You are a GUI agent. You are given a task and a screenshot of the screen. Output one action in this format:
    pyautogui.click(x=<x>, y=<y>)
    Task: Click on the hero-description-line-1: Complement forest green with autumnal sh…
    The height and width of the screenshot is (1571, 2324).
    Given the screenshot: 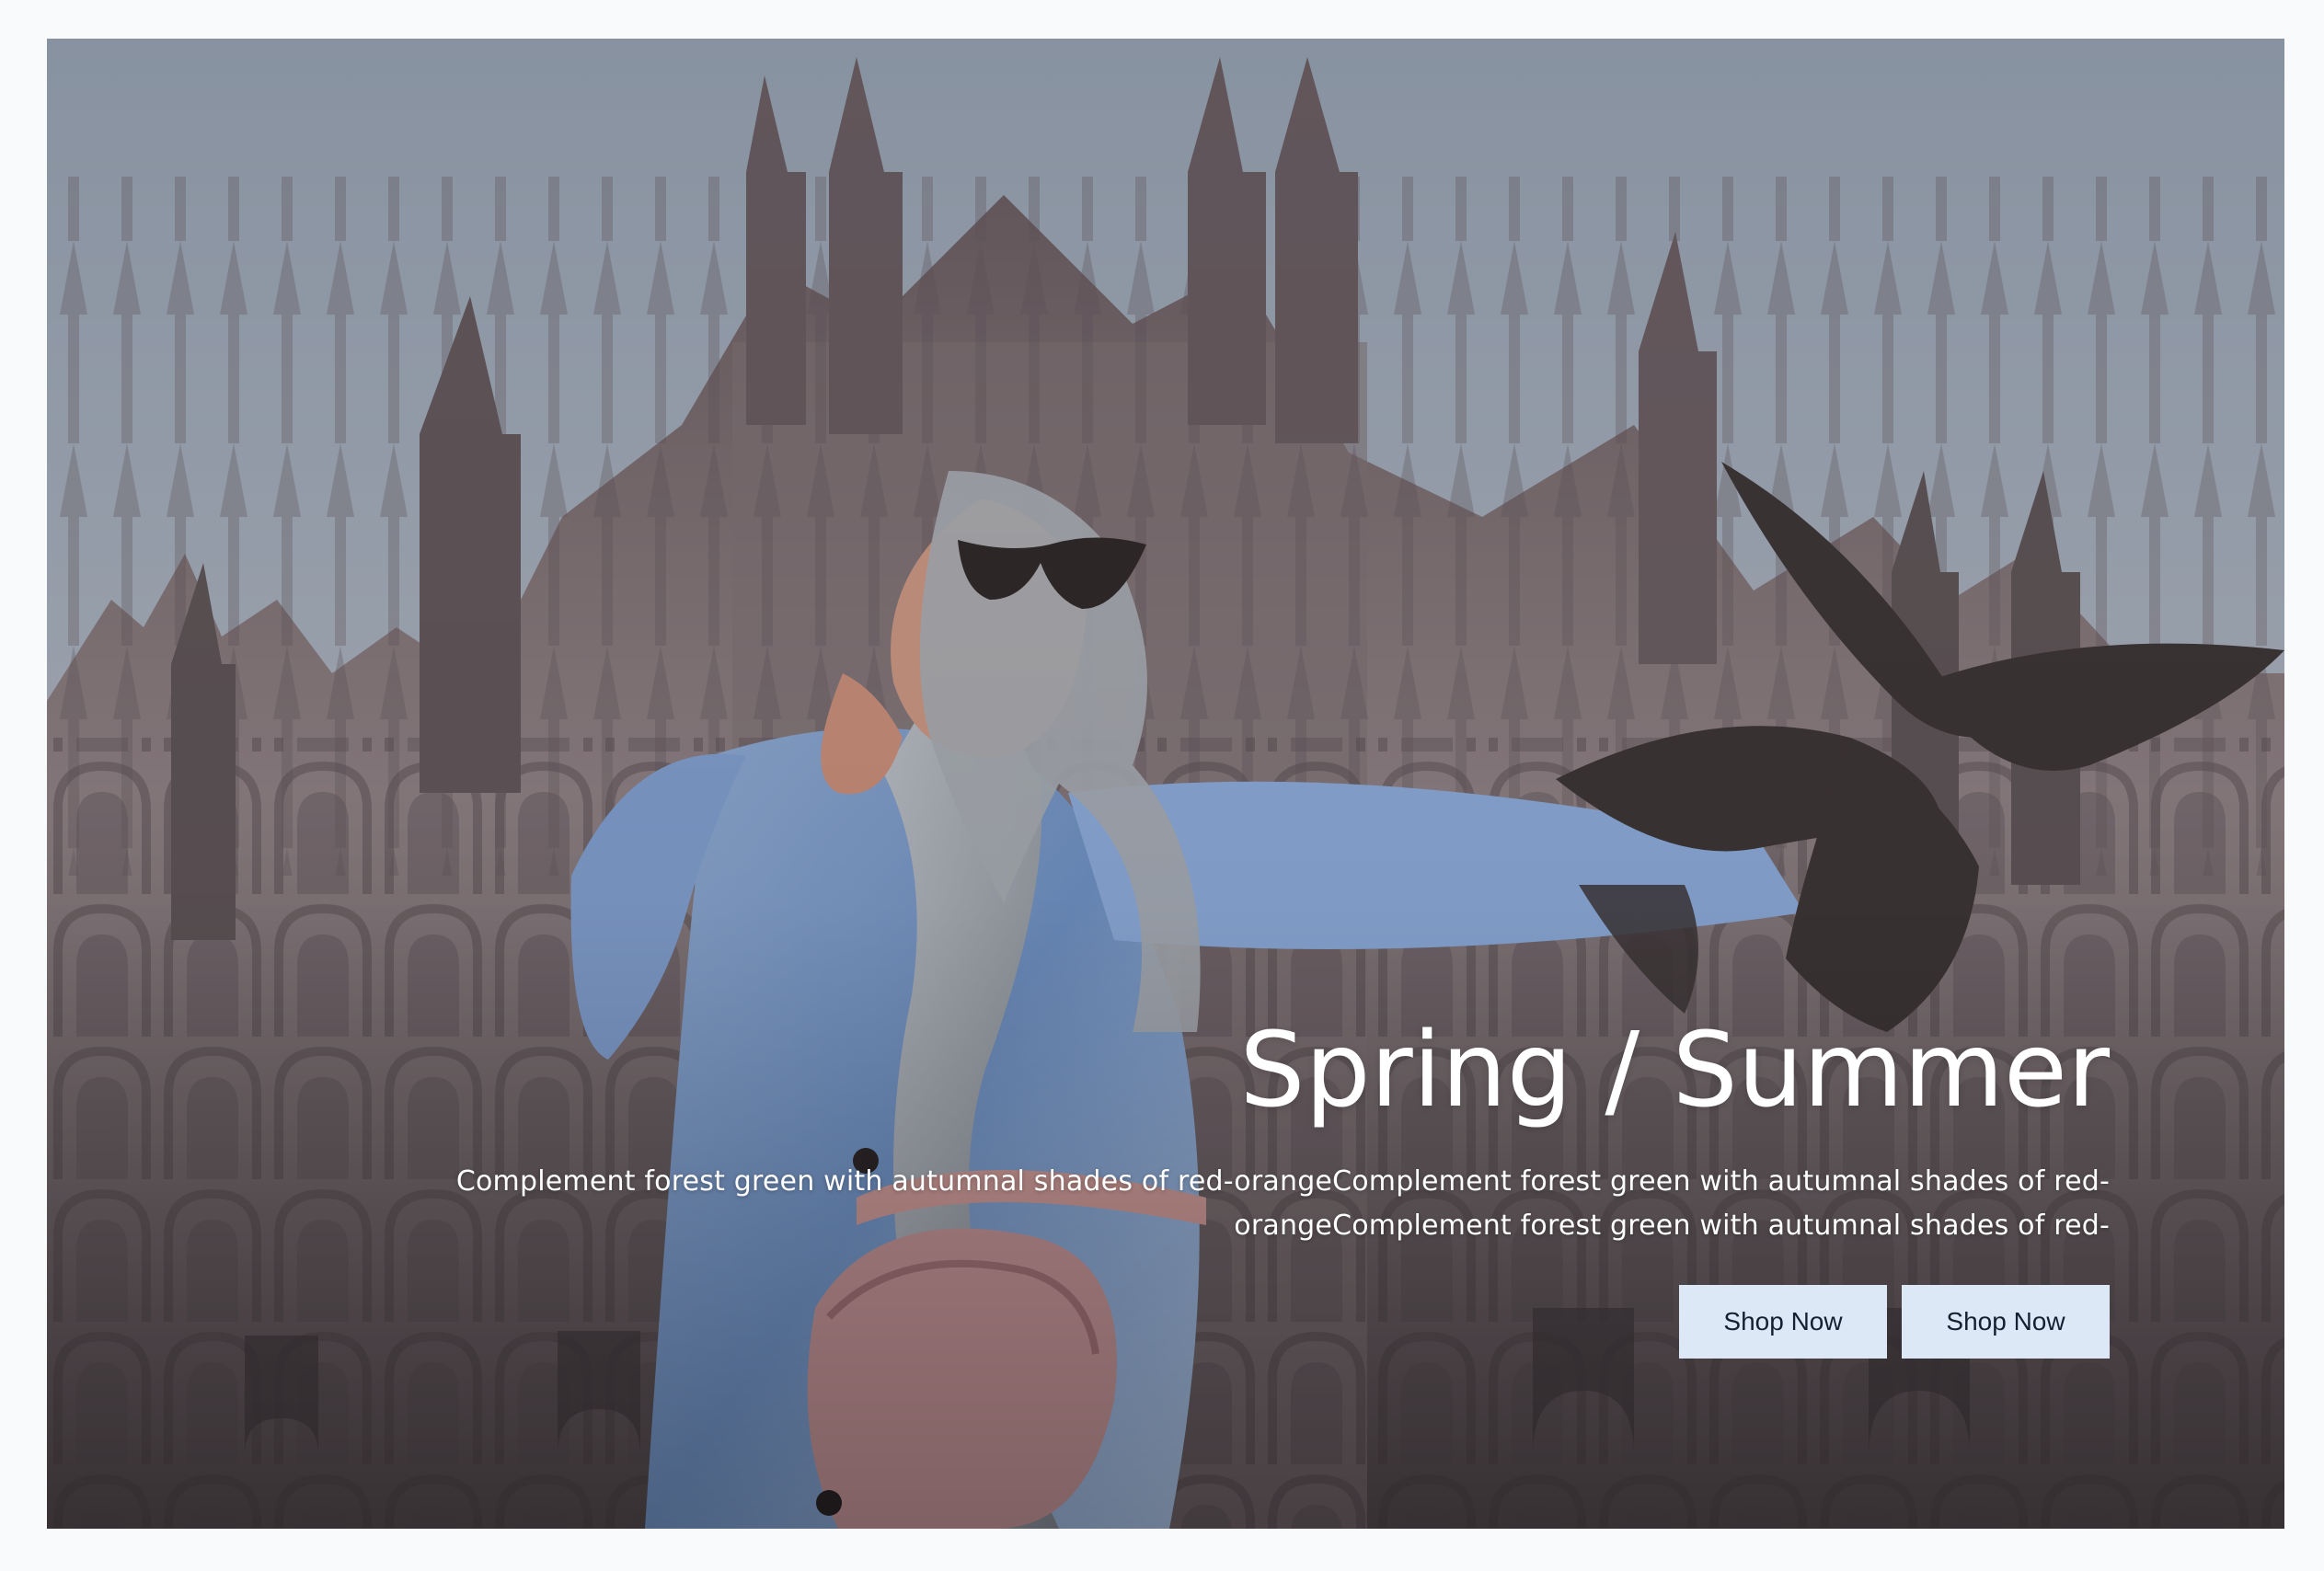 What is the action you would take?
    pyautogui.click(x=1282, y=1181)
    